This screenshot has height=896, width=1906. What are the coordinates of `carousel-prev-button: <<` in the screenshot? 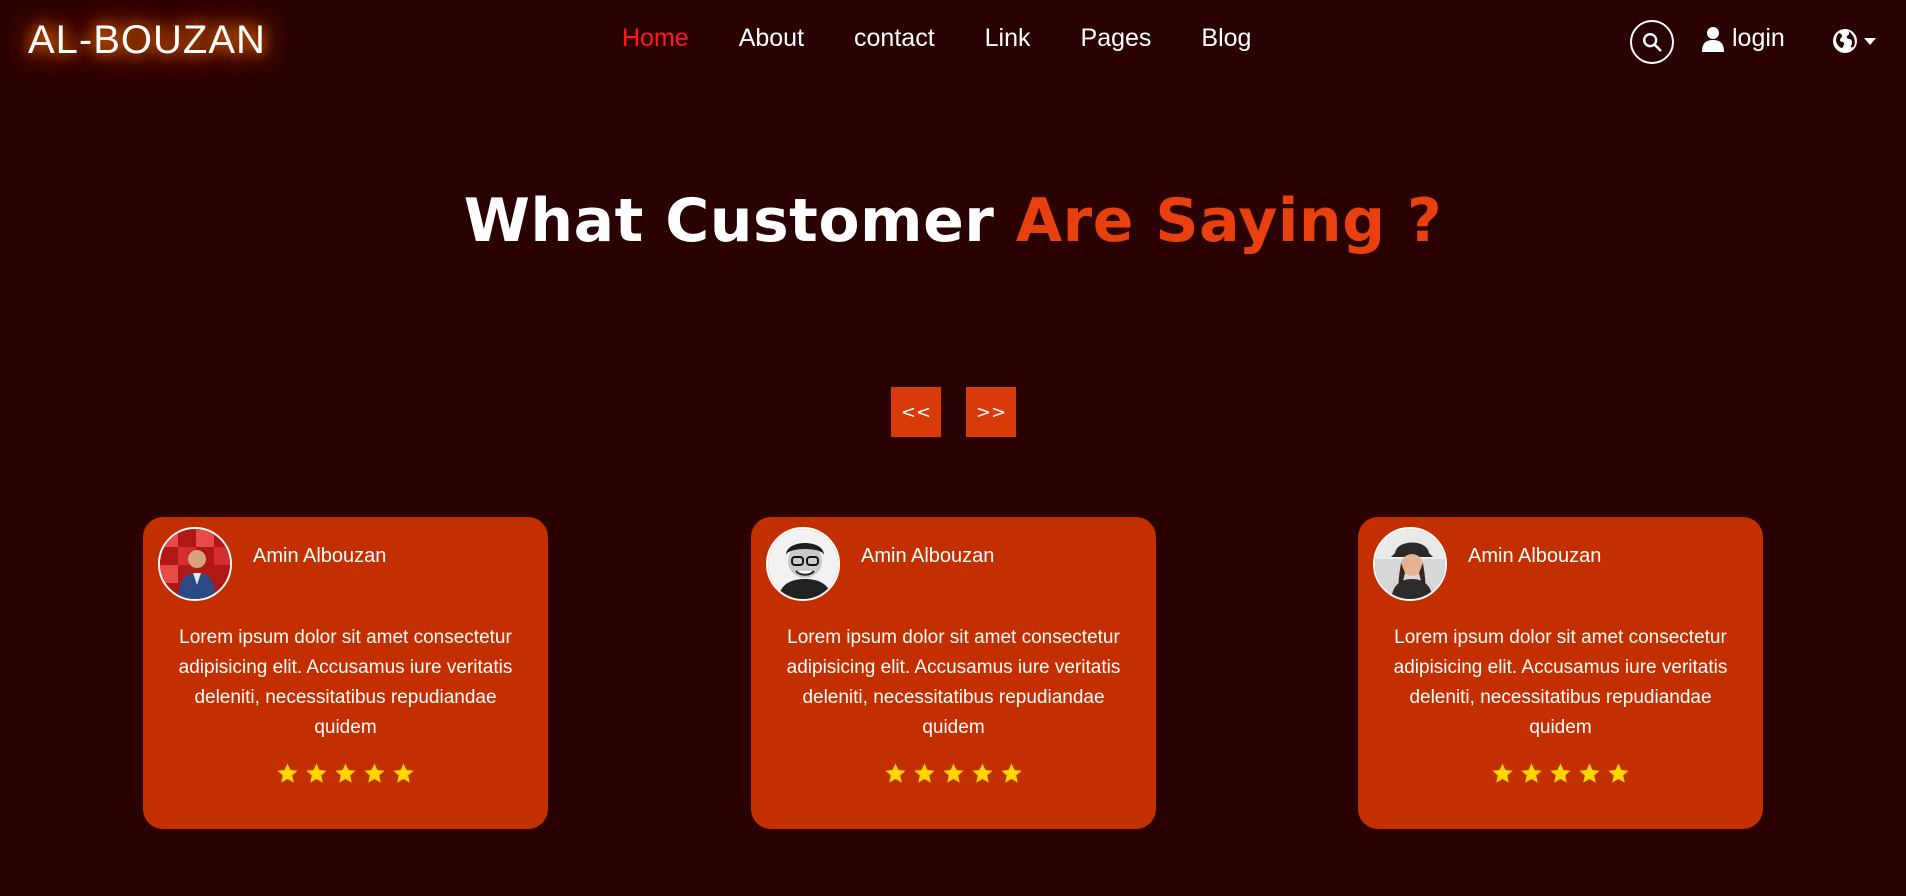 It's located at (916, 412).